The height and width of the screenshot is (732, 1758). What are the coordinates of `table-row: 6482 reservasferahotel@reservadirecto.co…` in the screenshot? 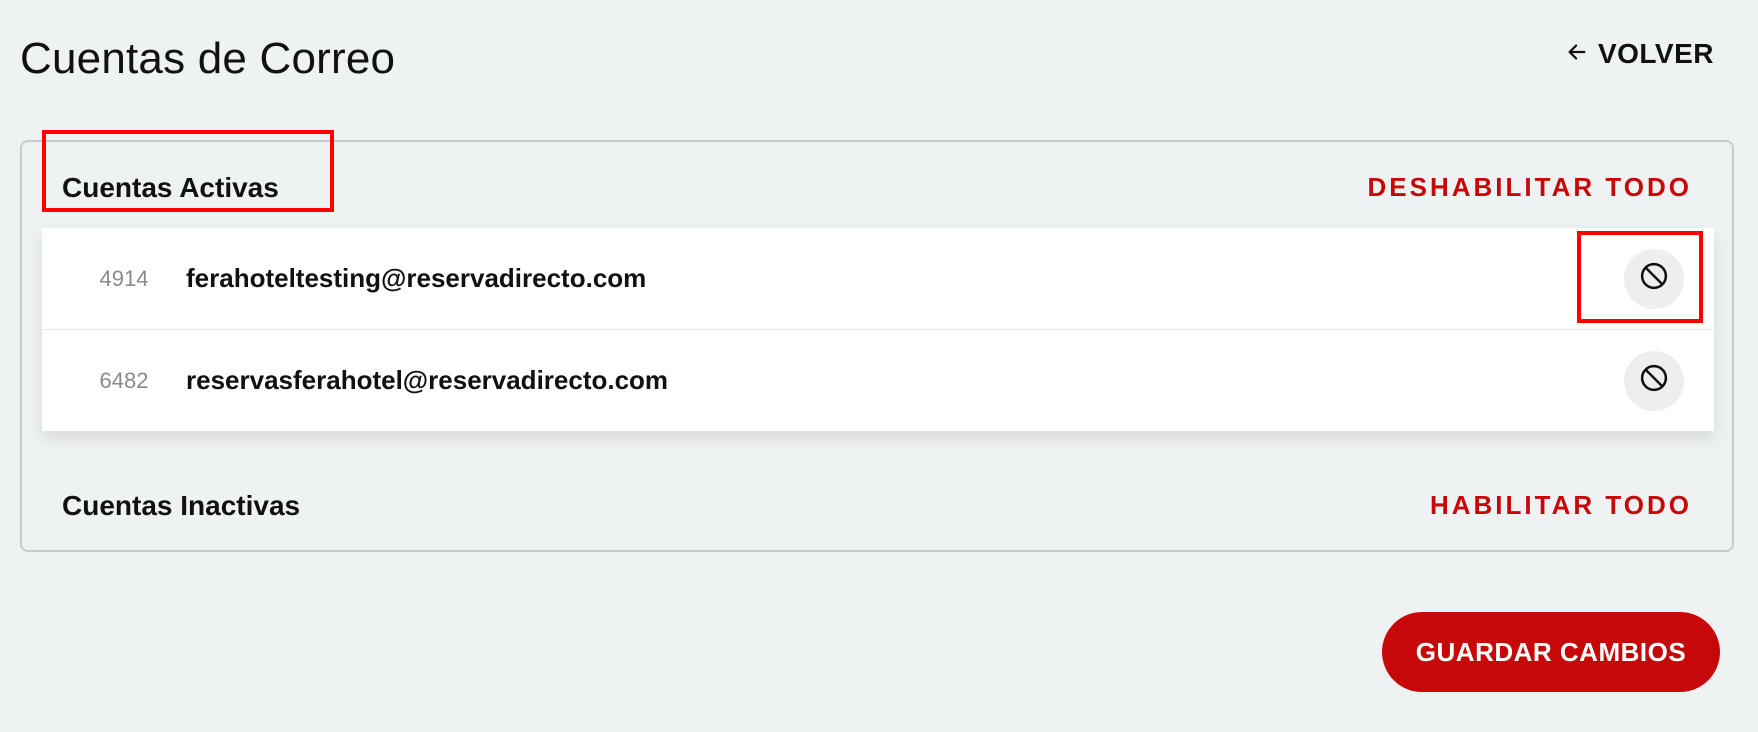 It's located at (878, 380).